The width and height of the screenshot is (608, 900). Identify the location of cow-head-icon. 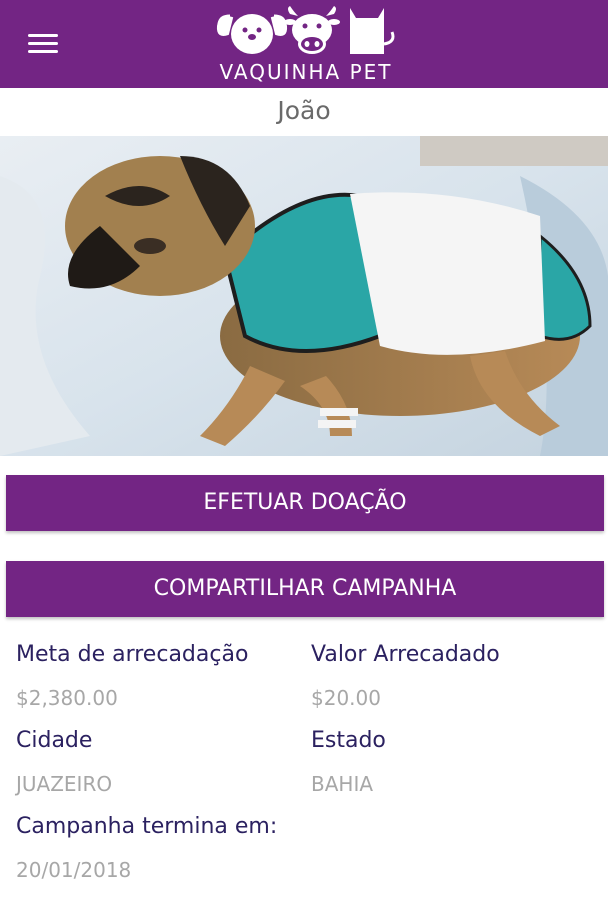
(312, 30).